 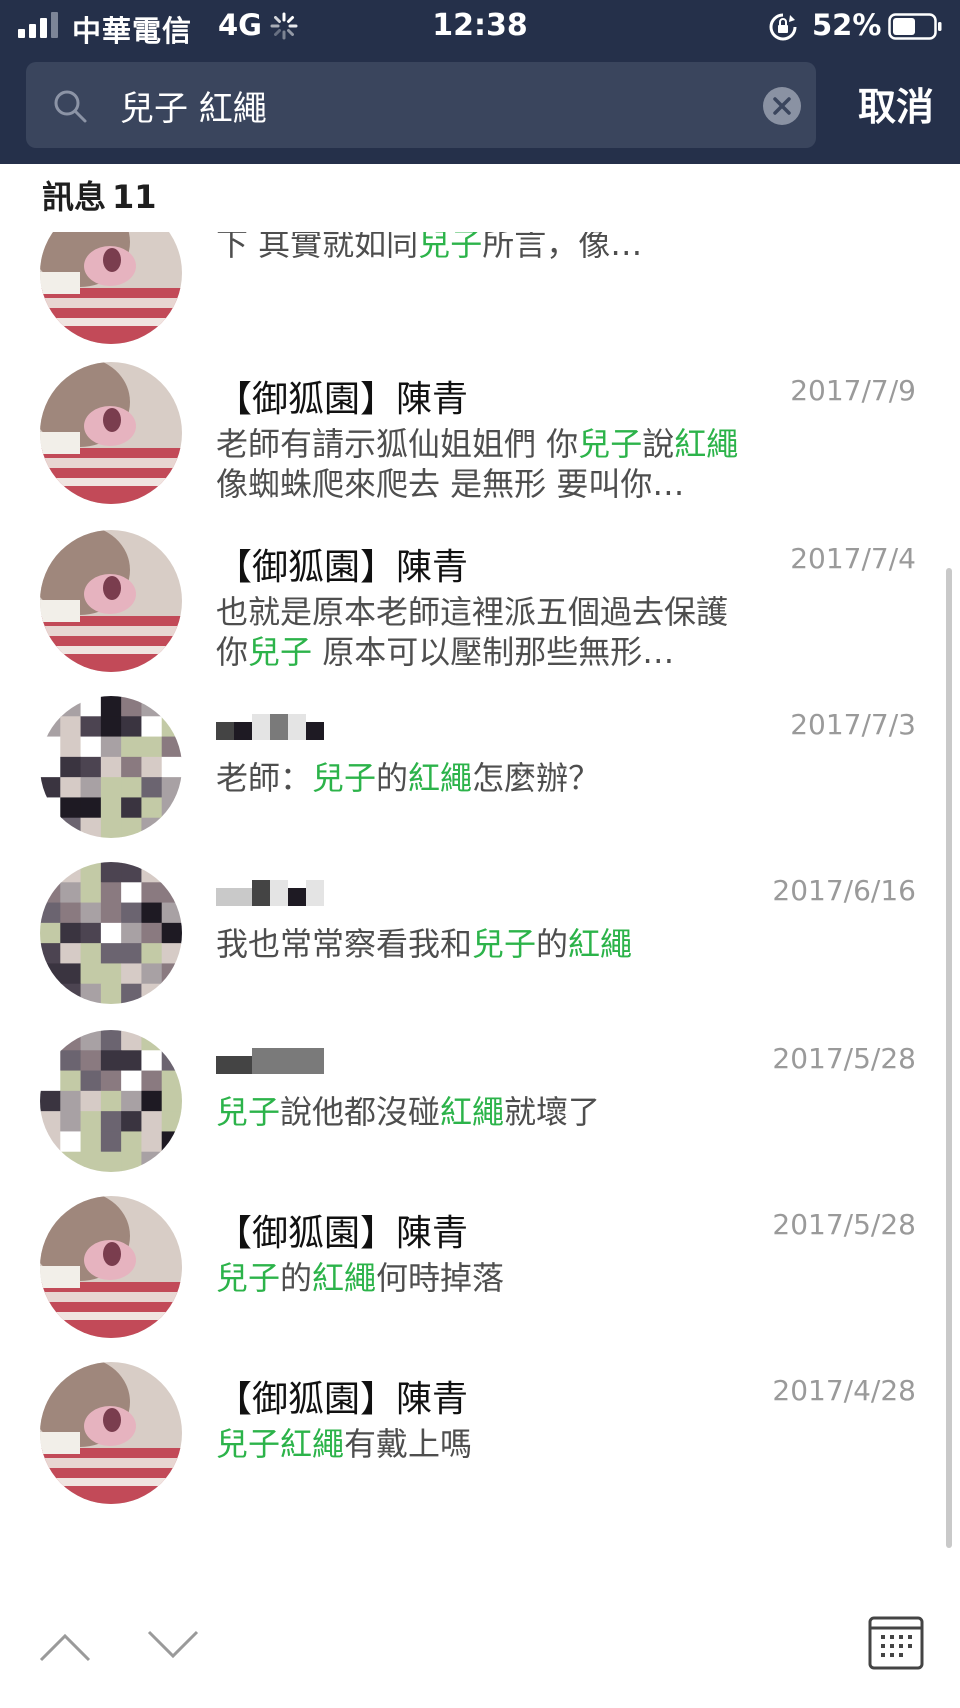 I want to click on search-icon, so click(x=70, y=106).